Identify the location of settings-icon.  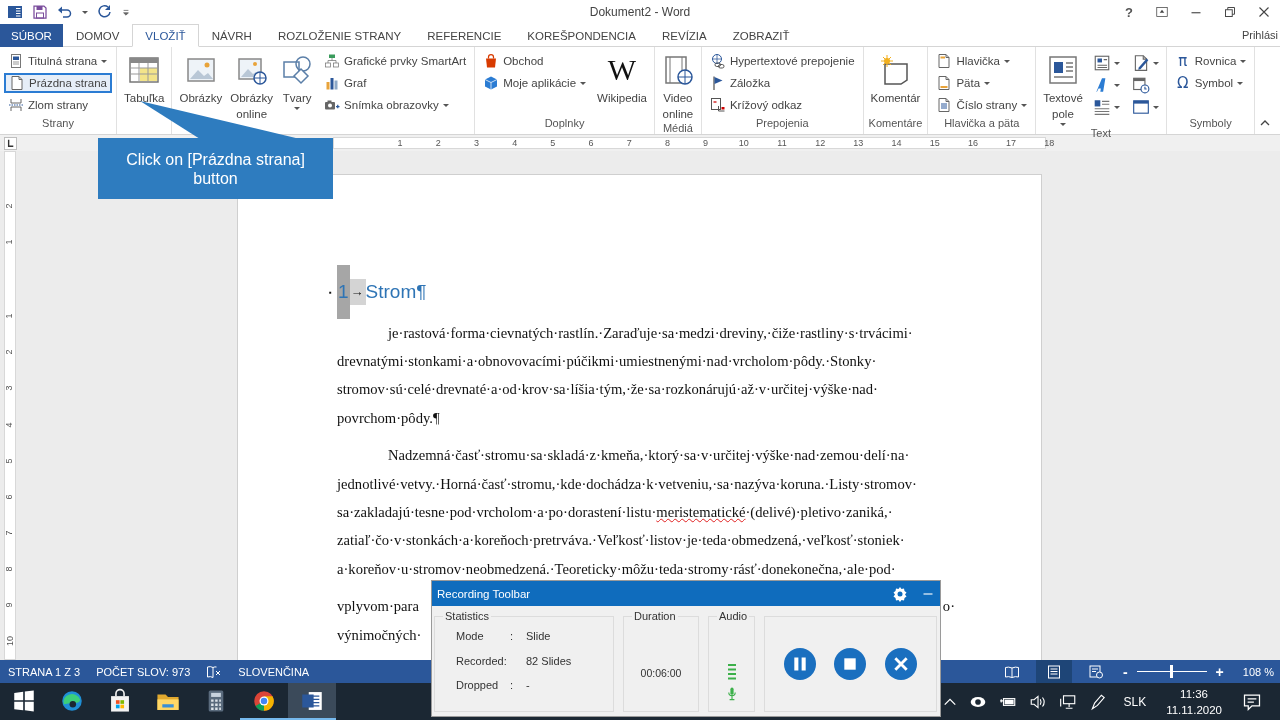
(900, 593).